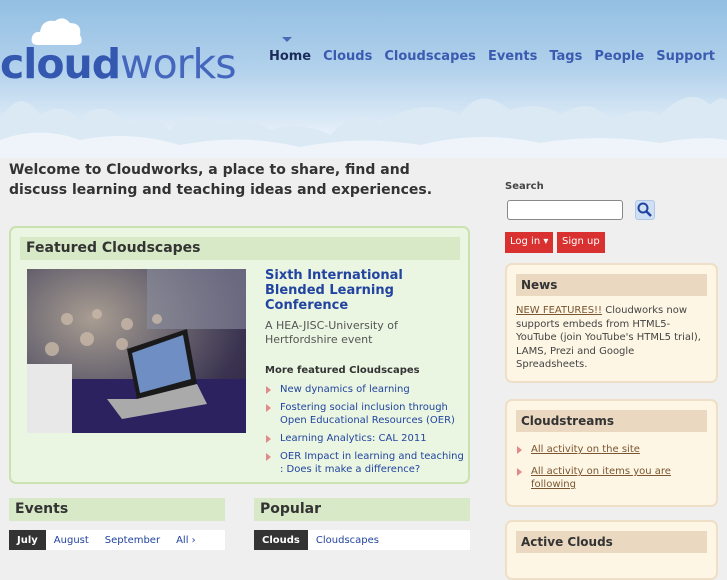 The image size is (727, 580). Describe the element at coordinates (60, 64) in the screenshot. I see `logo-bold: cloud` at that location.